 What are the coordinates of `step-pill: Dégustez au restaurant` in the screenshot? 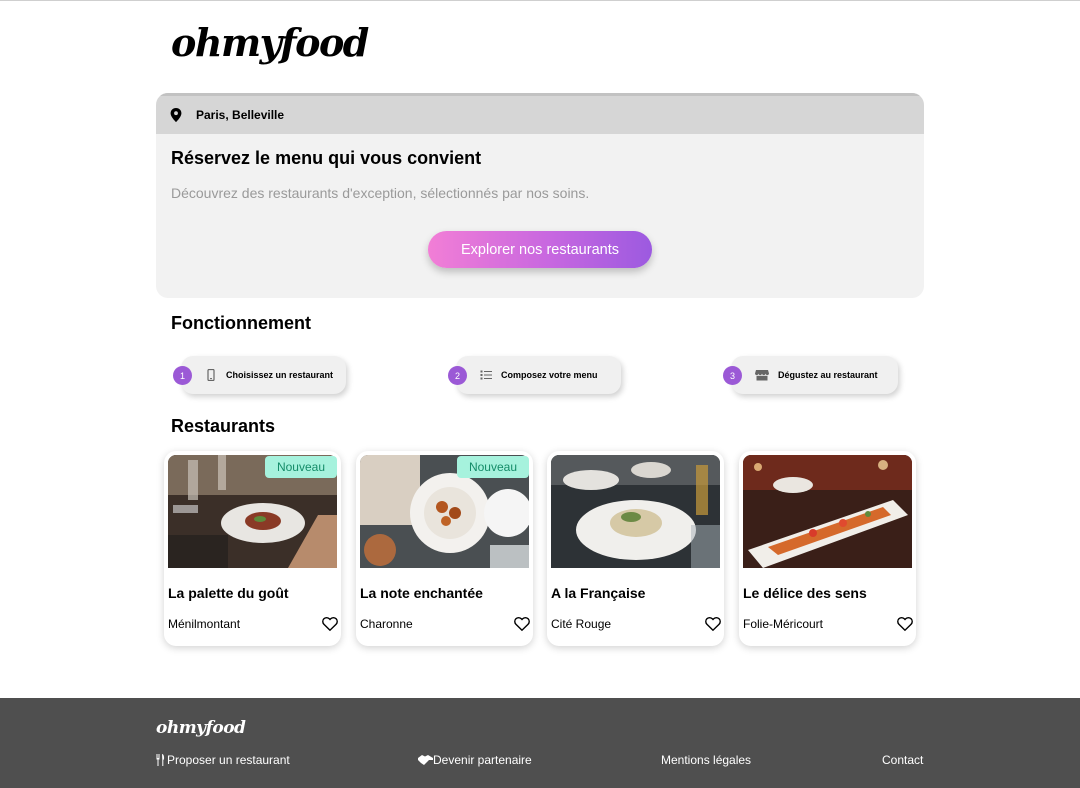 It's located at (814, 375).